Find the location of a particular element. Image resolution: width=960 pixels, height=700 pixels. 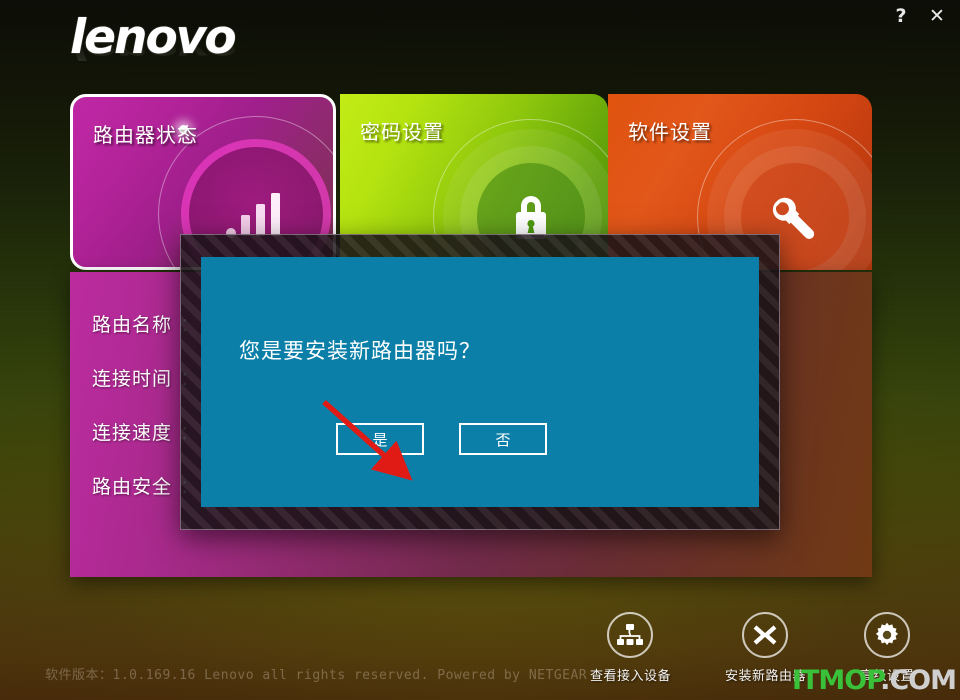

watermark-suffix: .COM is located at coordinates (918, 680).